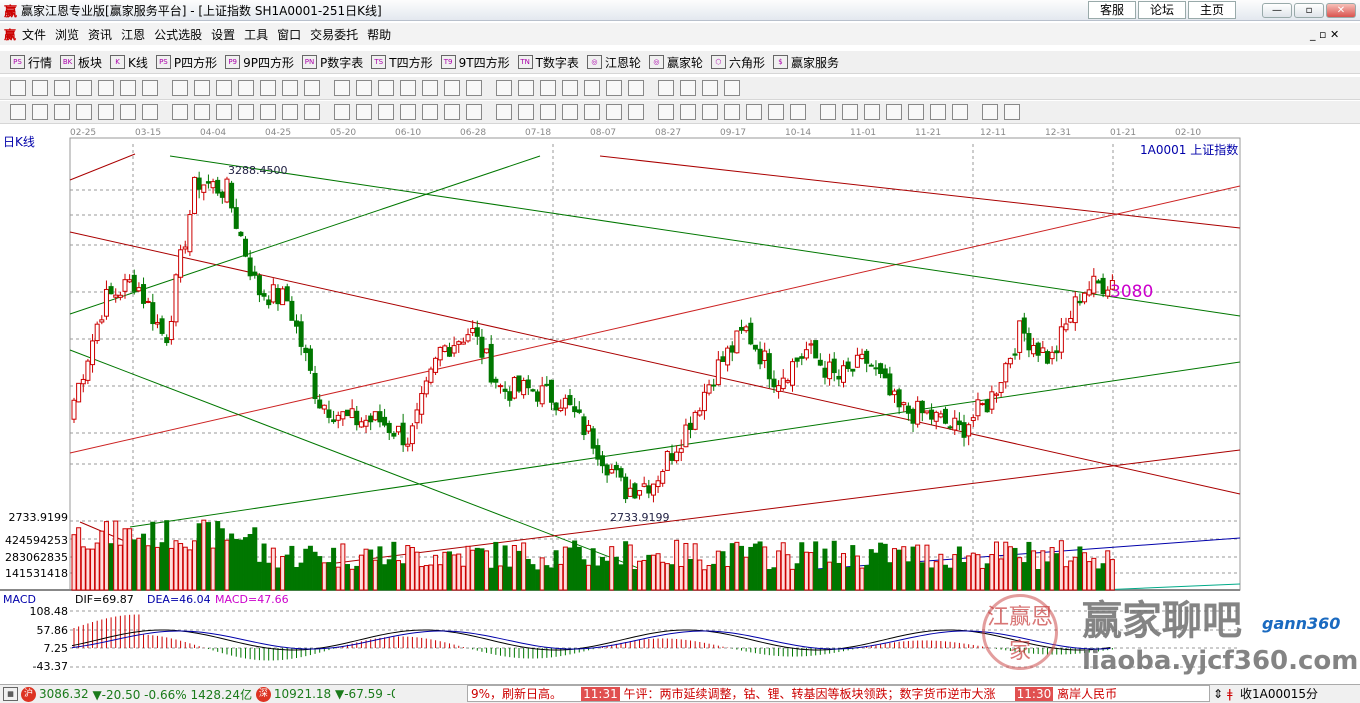 The height and width of the screenshot is (703, 1360). Describe the element at coordinates (737, 62) in the screenshot. I see `toolbar-button: ⬡ 六角形` at that location.